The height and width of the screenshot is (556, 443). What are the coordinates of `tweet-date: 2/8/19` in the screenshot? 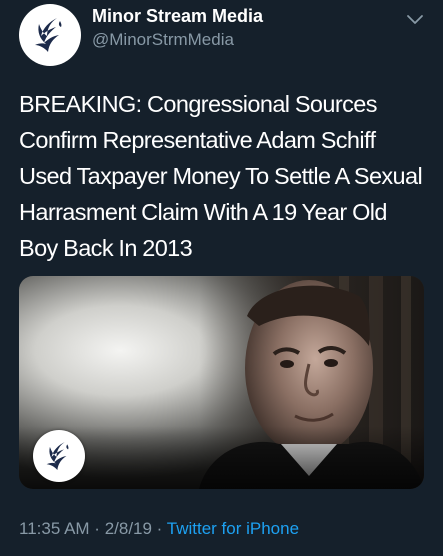 It's located at (128, 528).